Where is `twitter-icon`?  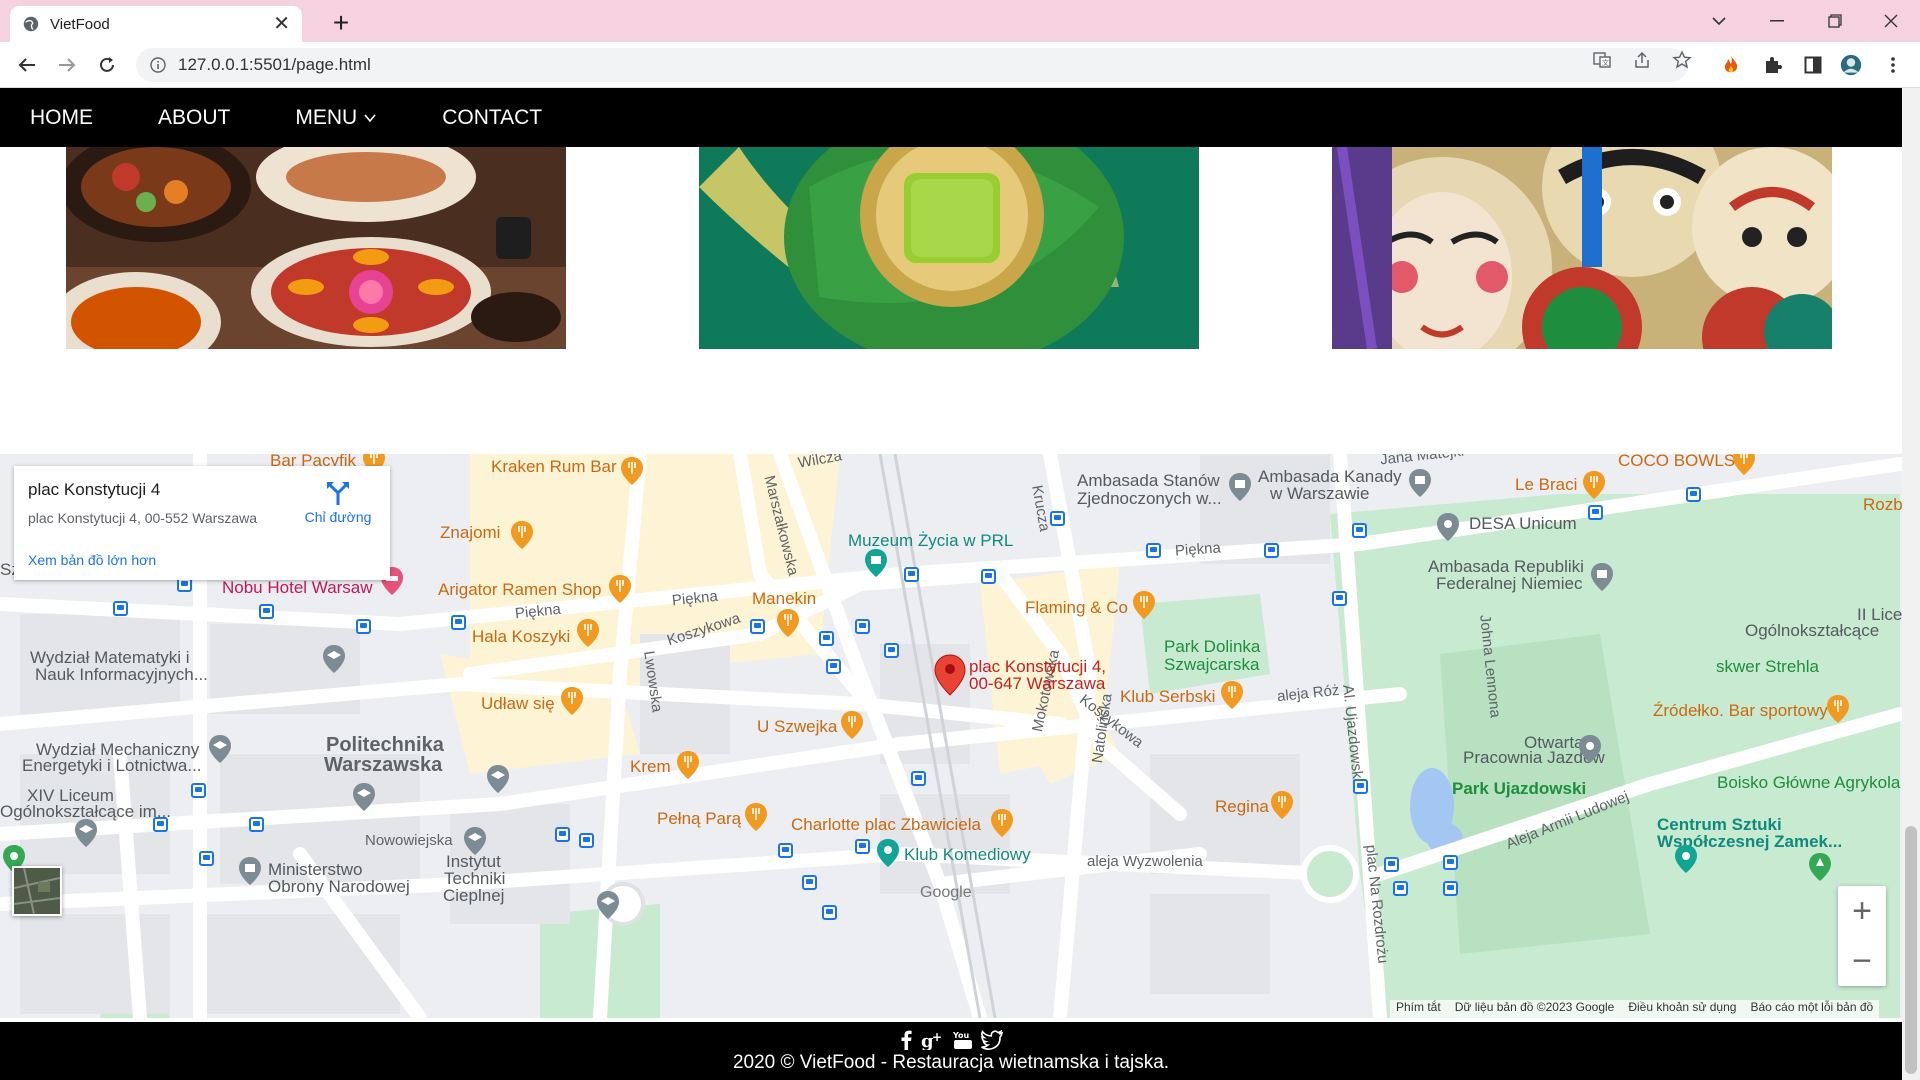
twitter-icon is located at coordinates (992, 1040).